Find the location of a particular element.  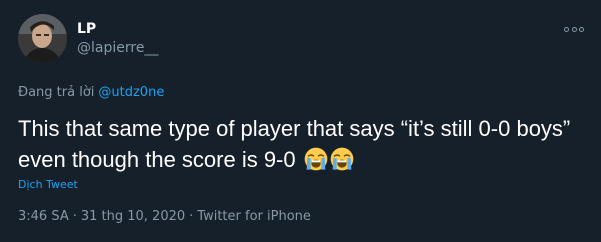

replying-to-link: @utdz0ne is located at coordinates (131, 92).